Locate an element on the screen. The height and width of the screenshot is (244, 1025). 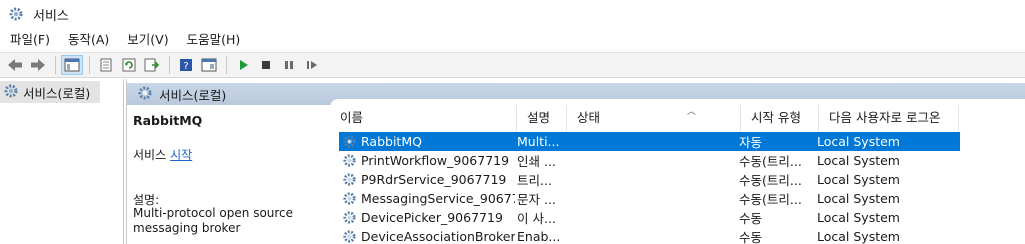
name-cell: RabbitMQ is located at coordinates (427, 142).